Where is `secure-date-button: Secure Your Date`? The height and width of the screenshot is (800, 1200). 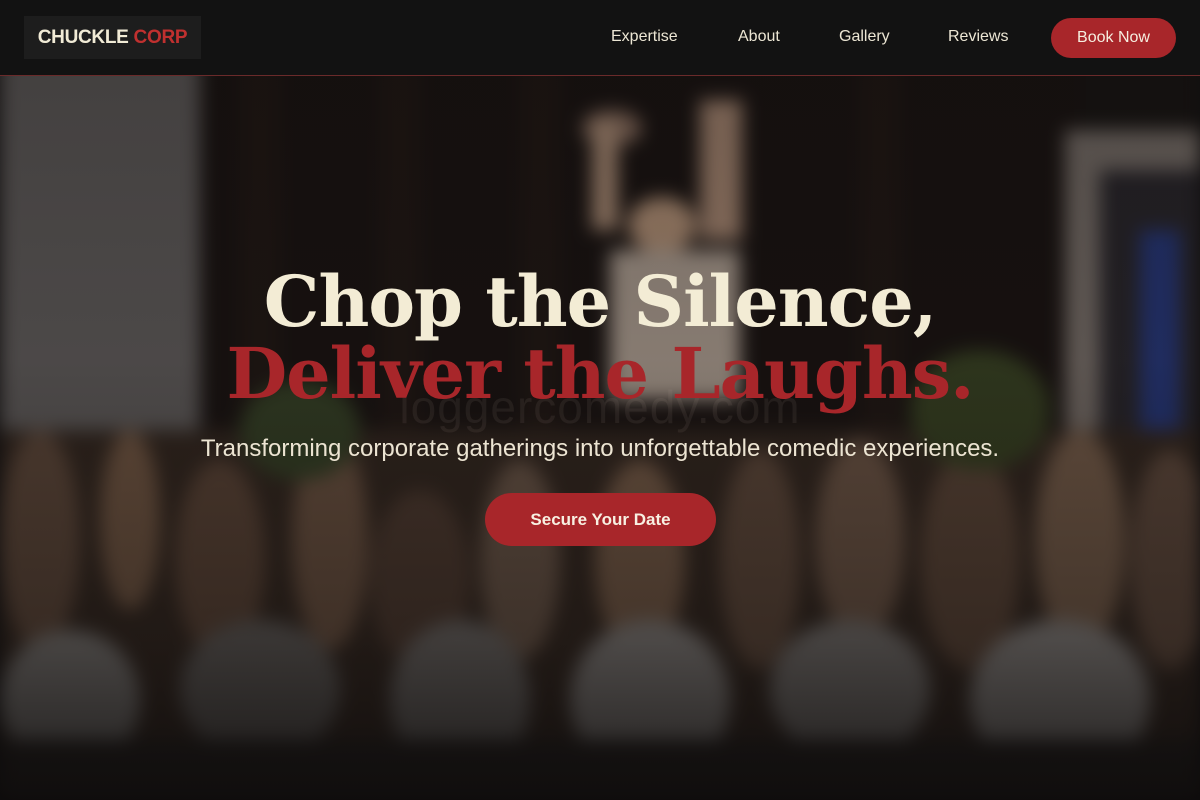 secure-date-button: Secure Your Date is located at coordinates (600, 519).